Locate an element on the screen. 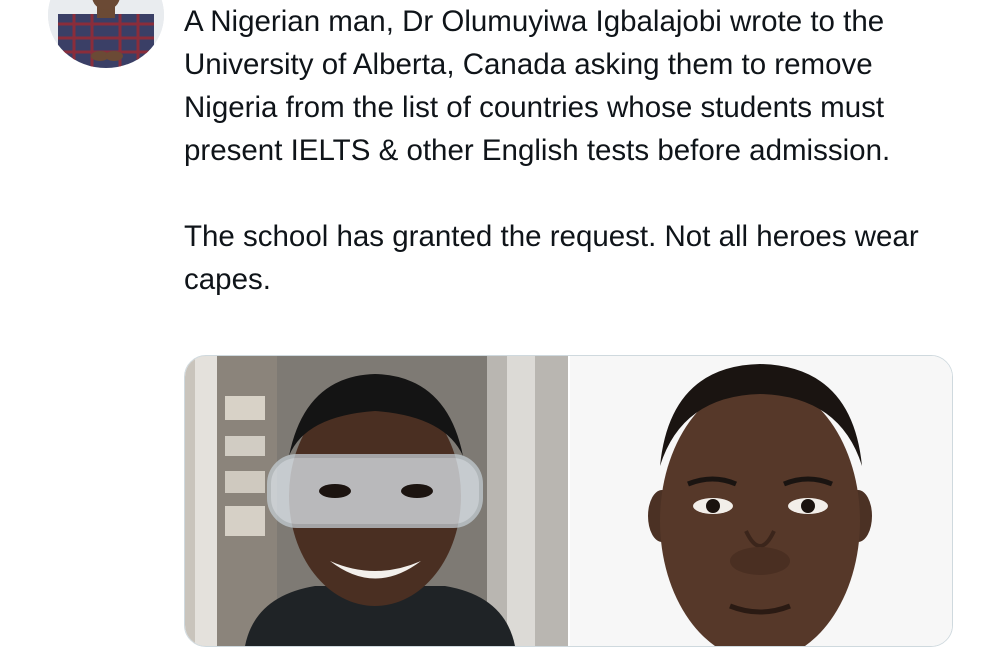  avatar is located at coordinates (106, 34).